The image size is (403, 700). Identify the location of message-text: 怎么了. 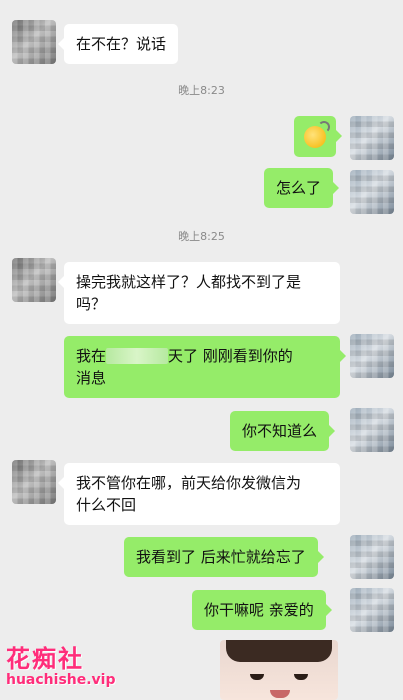
(299, 188).